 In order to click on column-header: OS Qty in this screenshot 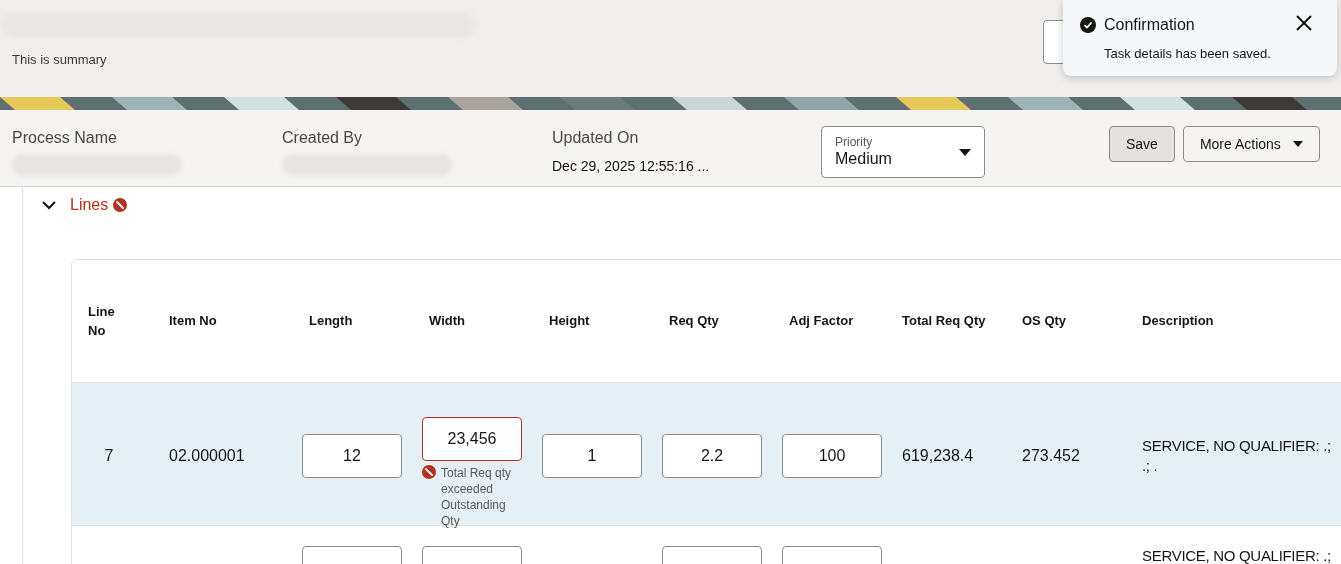, I will do `click(1045, 321)`.